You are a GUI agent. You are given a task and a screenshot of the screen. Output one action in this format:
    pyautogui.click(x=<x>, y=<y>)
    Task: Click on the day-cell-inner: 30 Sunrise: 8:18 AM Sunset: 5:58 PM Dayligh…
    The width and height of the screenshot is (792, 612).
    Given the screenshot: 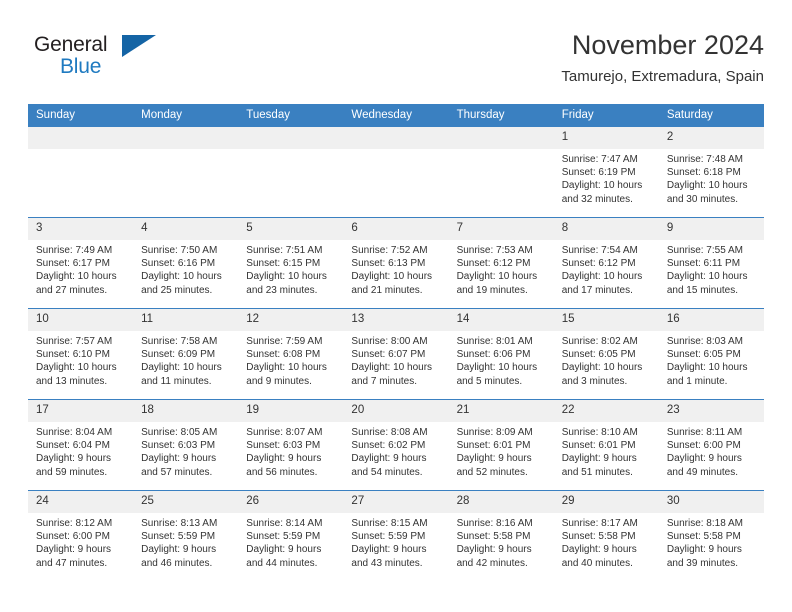 What is the action you would take?
    pyautogui.click(x=711, y=536)
    